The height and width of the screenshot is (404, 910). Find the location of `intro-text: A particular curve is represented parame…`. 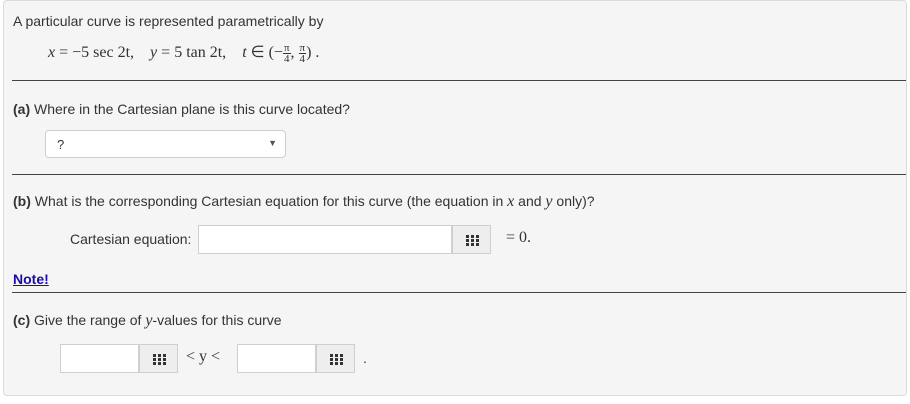

intro-text: A particular curve is represented parame… is located at coordinates (168, 21).